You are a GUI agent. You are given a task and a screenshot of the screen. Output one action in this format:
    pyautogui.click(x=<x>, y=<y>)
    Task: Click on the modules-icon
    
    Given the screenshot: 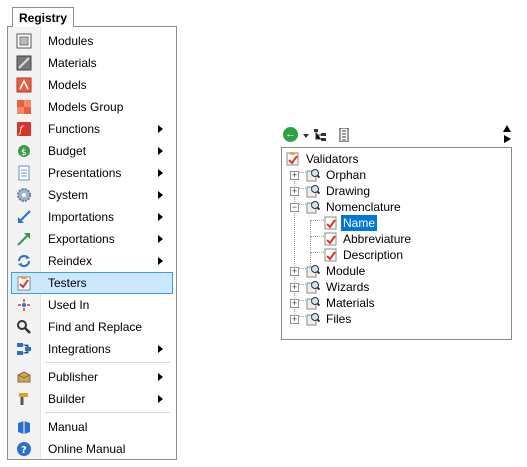 What is the action you would take?
    pyautogui.click(x=24, y=41)
    